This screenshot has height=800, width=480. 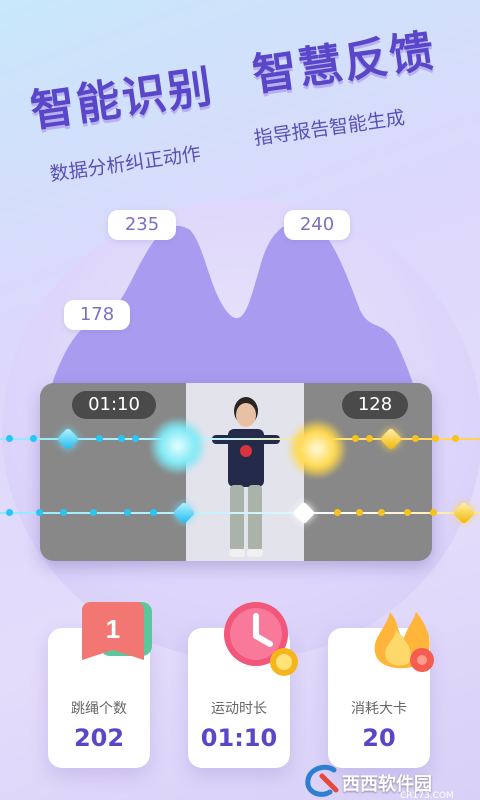 What do you see at coordinates (97, 315) in the screenshot?
I see `wave-label-178: 178` at bounding box center [97, 315].